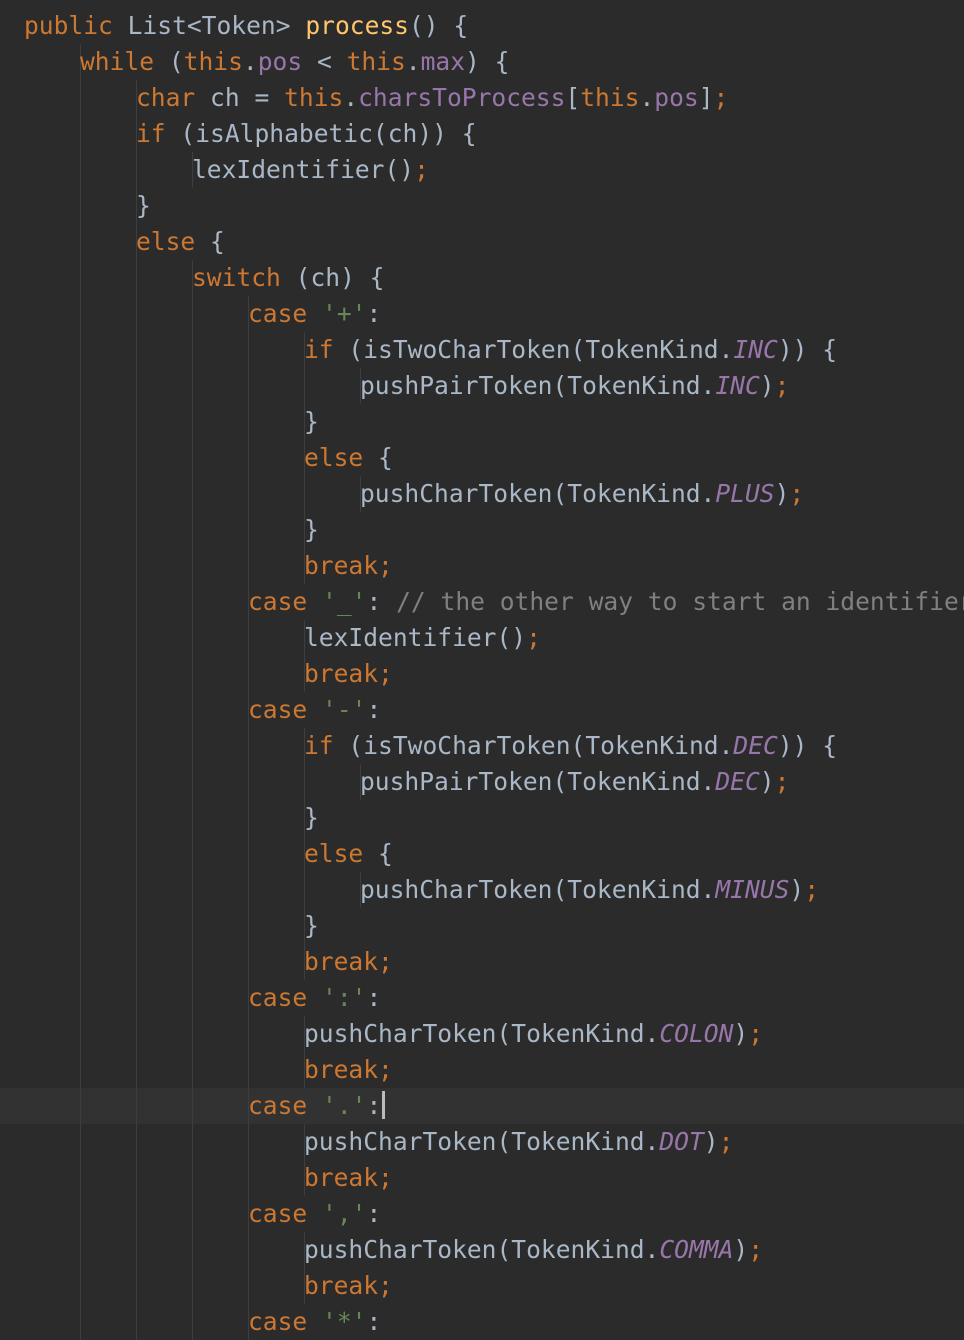  I want to click on code-line: case ':':, so click(482, 998).